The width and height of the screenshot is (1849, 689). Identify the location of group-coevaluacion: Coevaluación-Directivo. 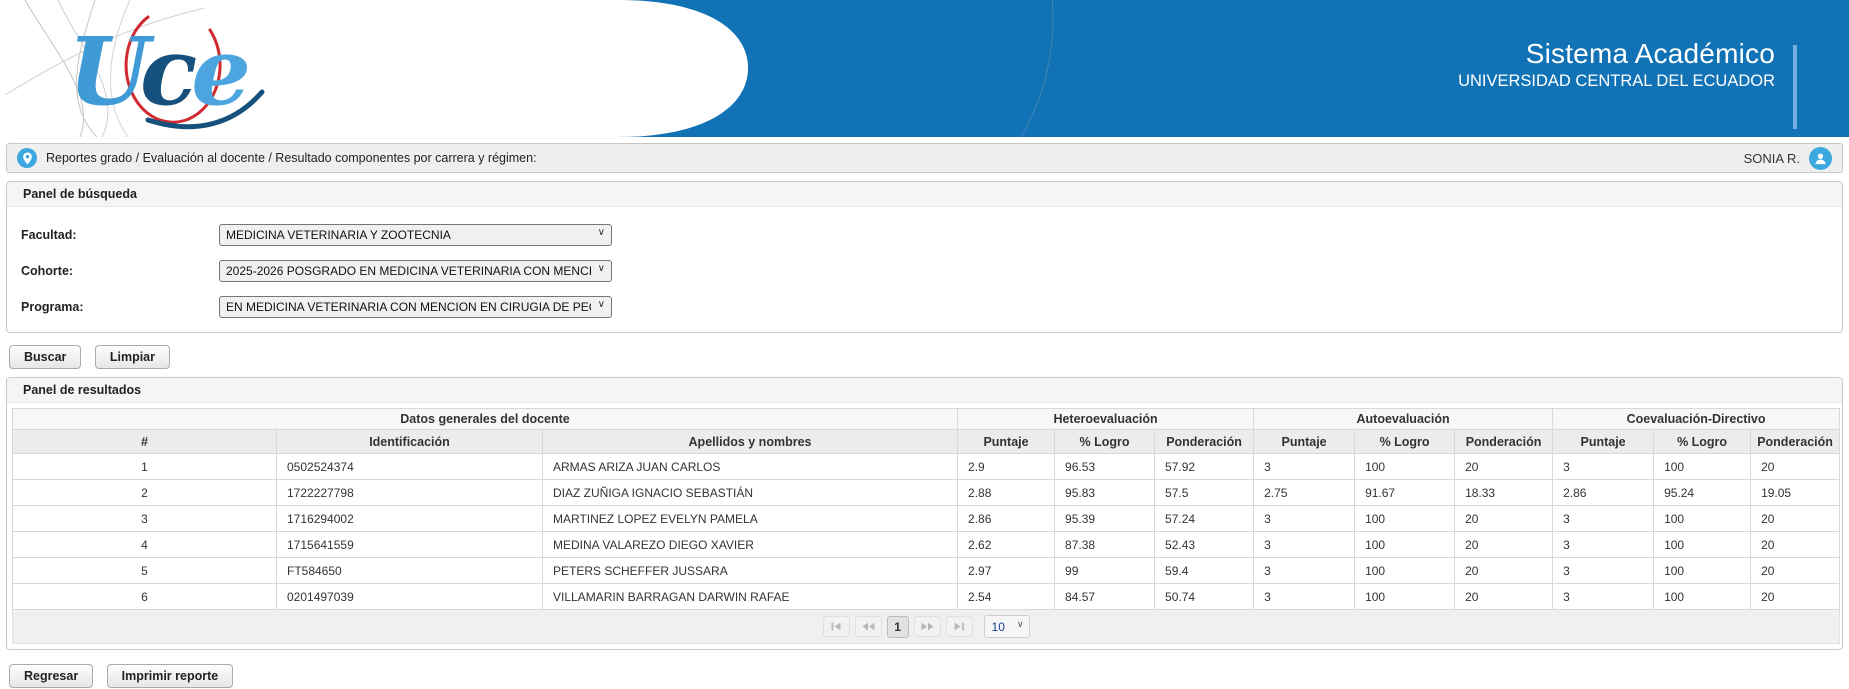
(1696, 419).